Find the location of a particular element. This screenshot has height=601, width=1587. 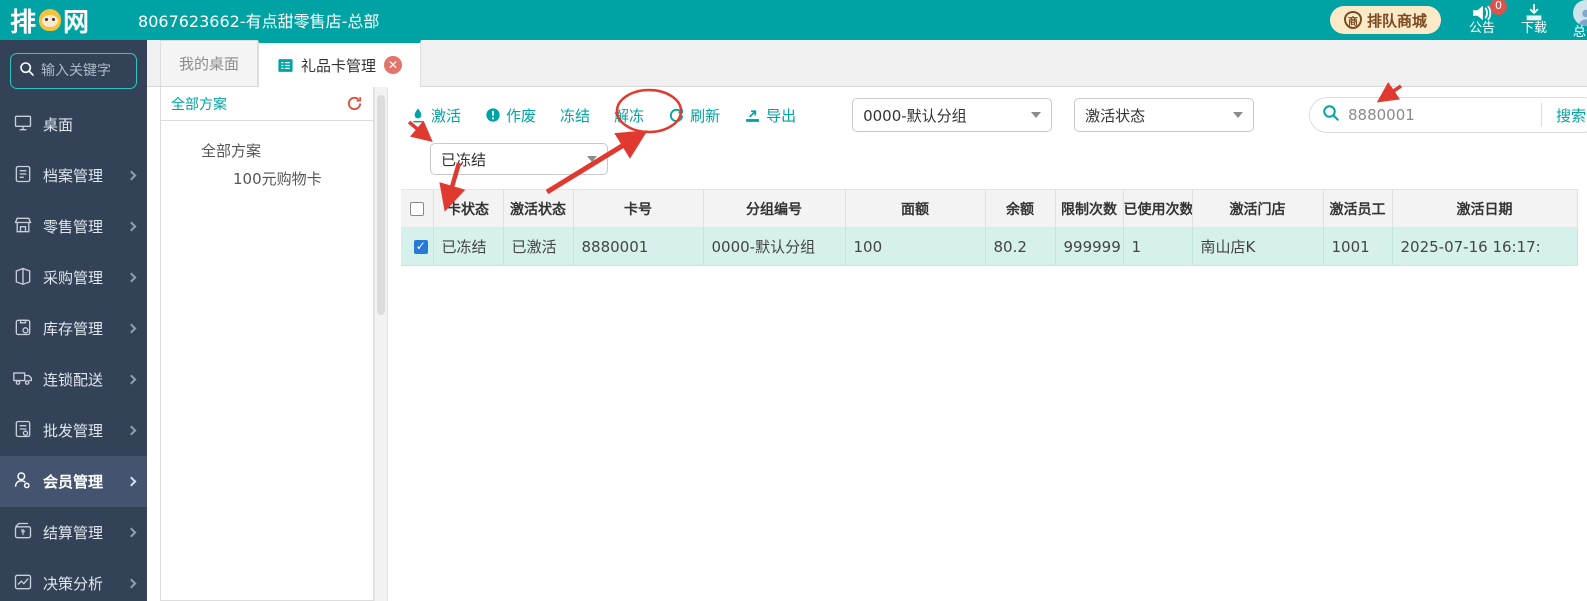

sidebar-item-label: 采购管理 is located at coordinates (73, 278).